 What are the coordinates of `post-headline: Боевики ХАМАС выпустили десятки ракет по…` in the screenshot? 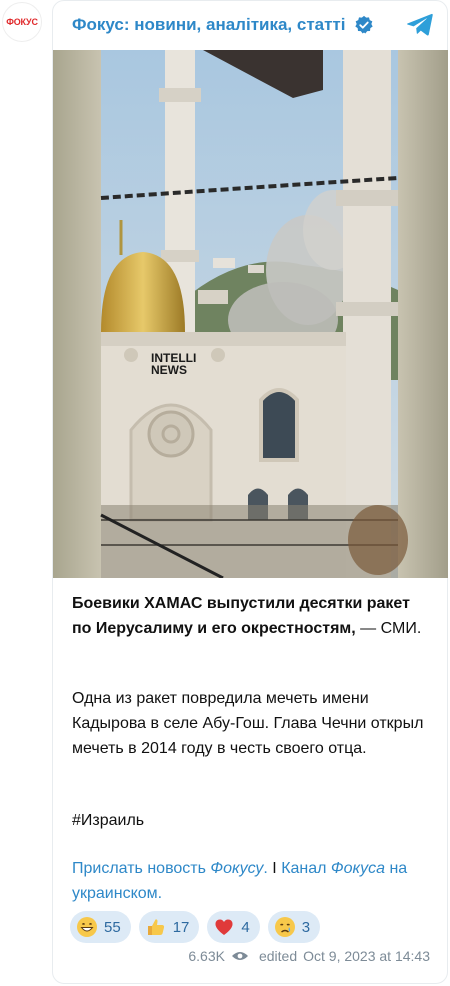 It's located at (252, 616).